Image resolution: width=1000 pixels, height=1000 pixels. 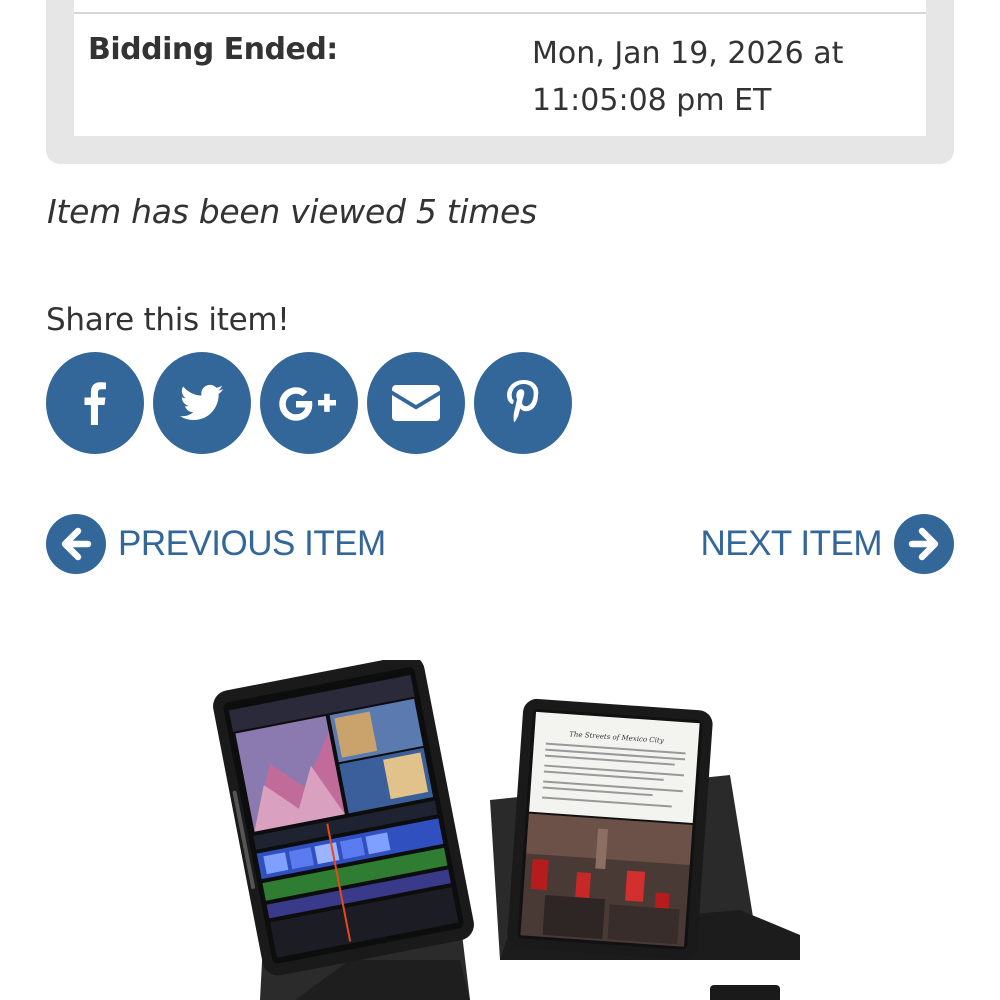 What do you see at coordinates (252, 543) in the screenshot?
I see `previous-item-label: PREVIOUS ITEM` at bounding box center [252, 543].